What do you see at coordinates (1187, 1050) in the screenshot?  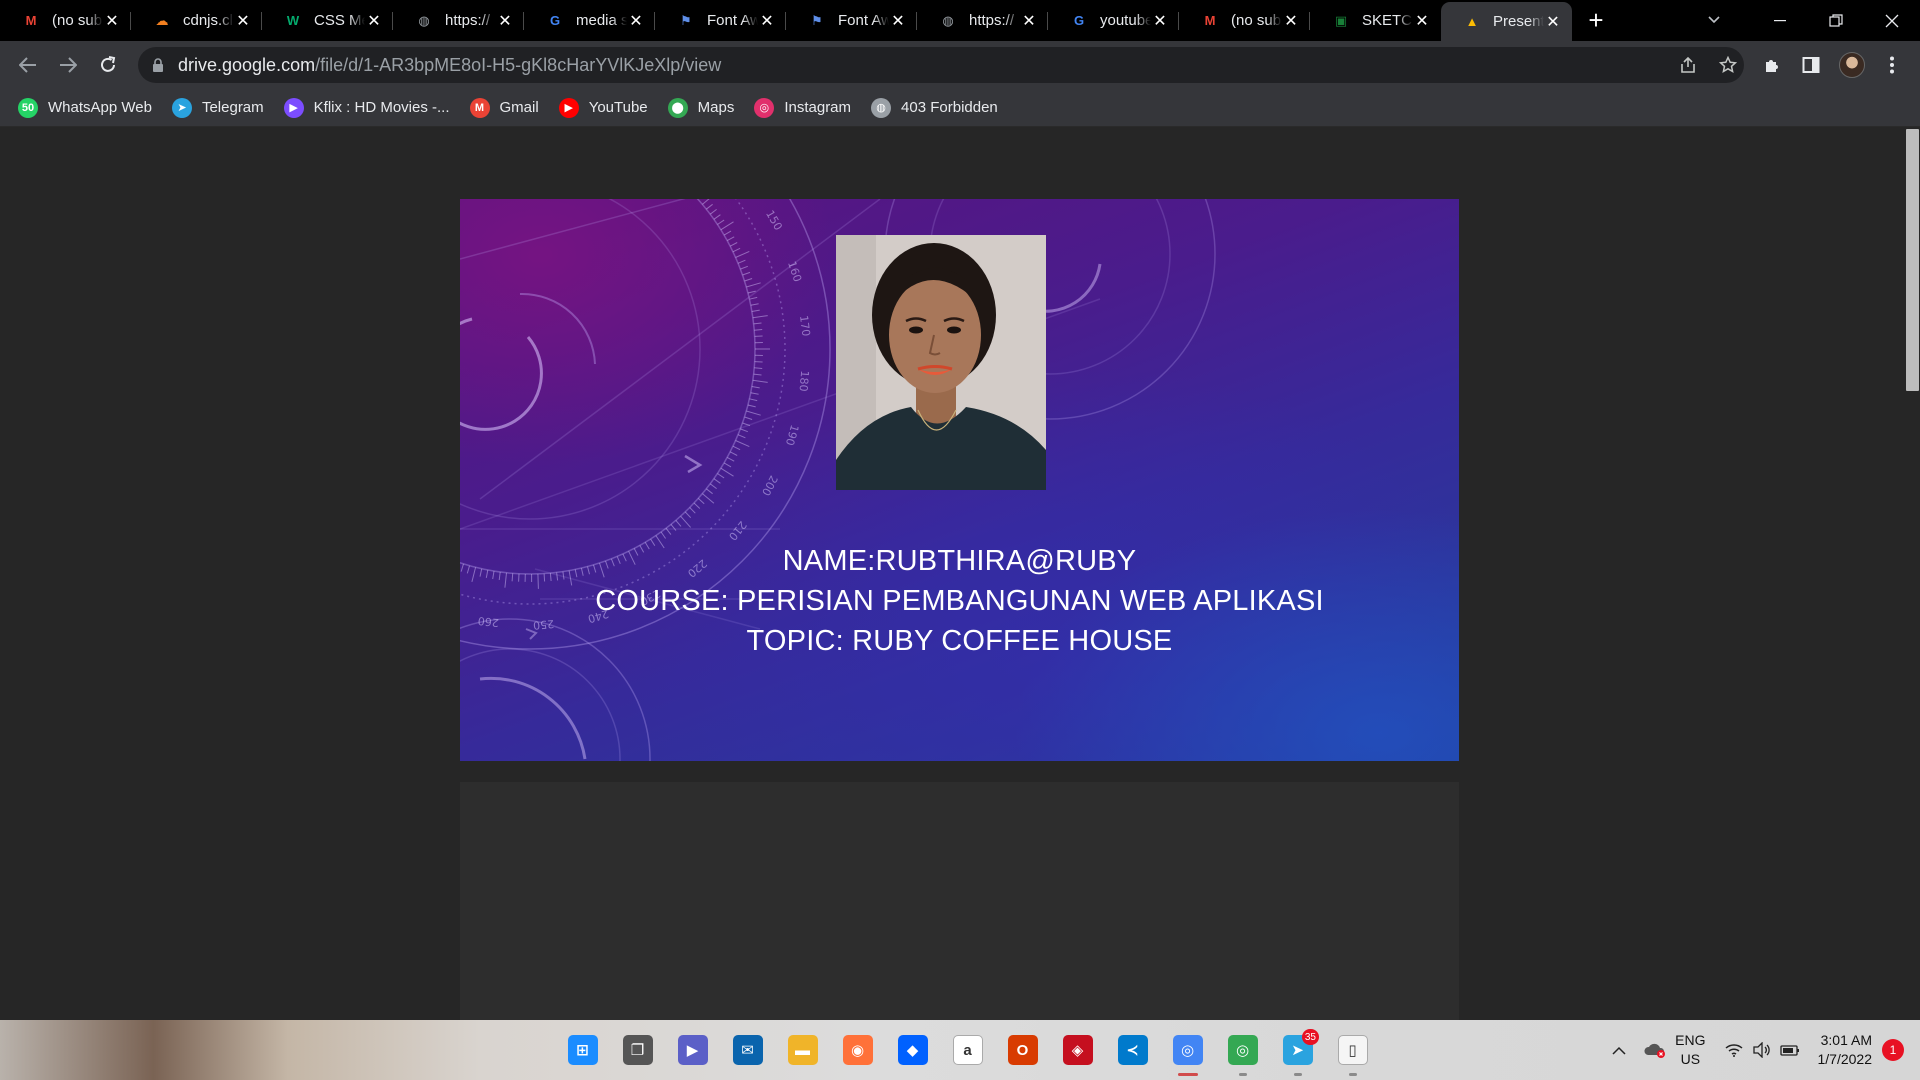 I see `chrome-button: ◎` at bounding box center [1187, 1050].